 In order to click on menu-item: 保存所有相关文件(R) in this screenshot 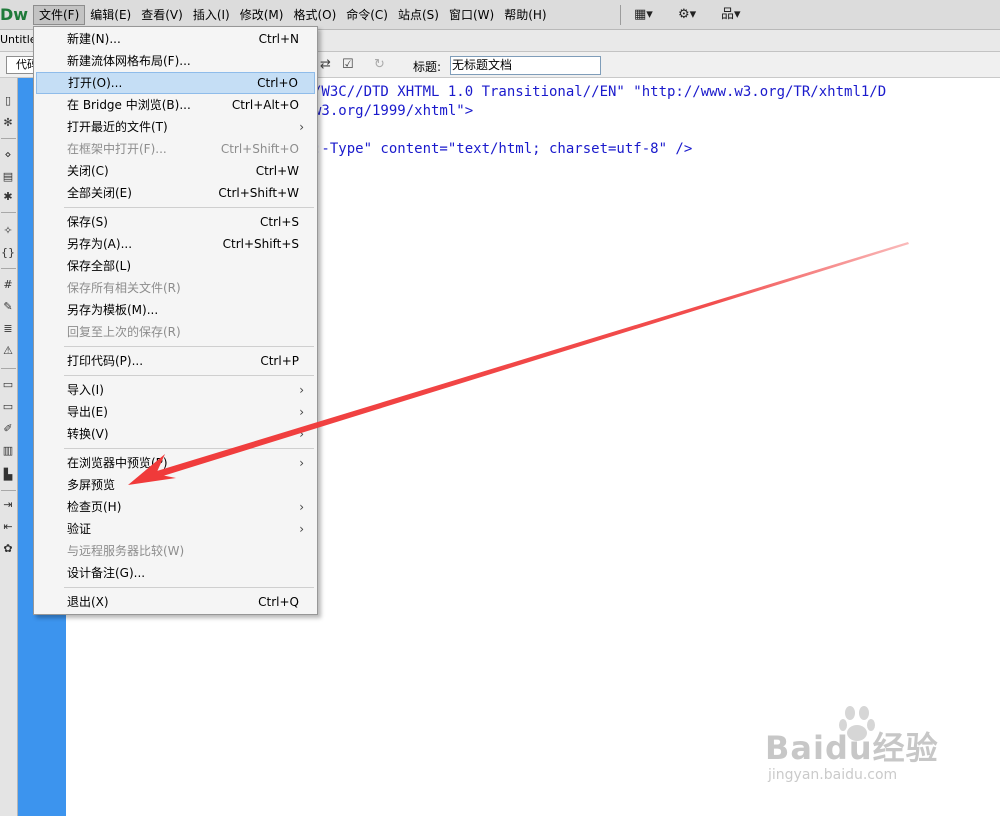, I will do `click(175, 288)`.